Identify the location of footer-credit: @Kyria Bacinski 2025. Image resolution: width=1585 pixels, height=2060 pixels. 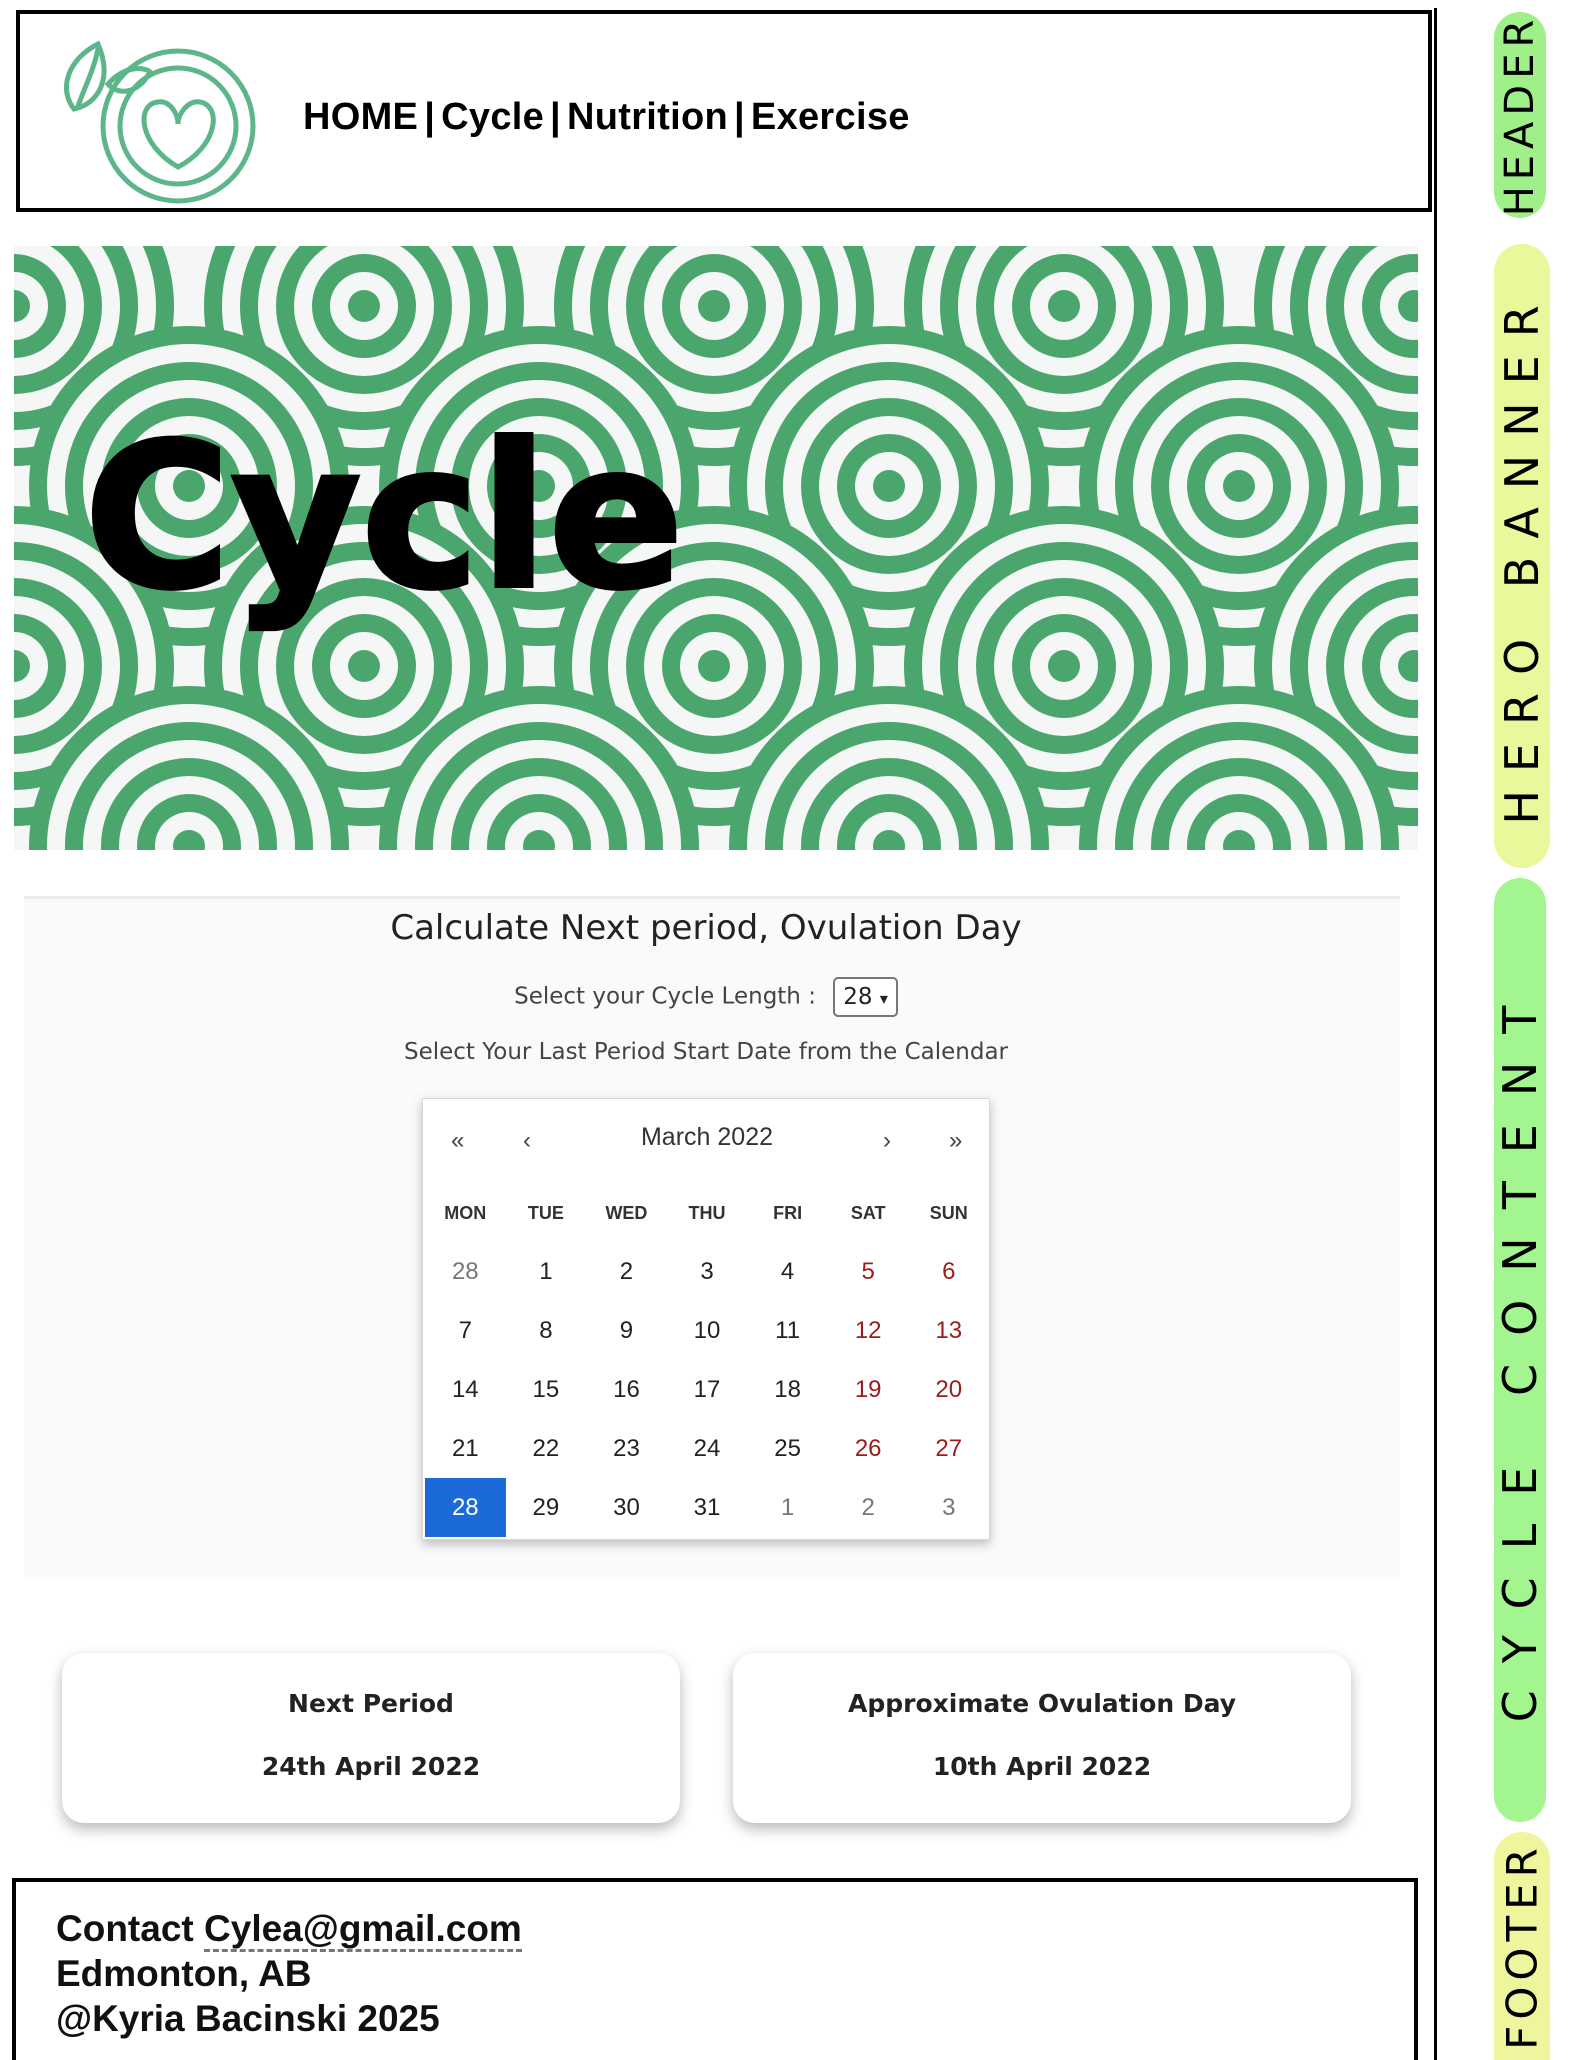
(248, 2018).